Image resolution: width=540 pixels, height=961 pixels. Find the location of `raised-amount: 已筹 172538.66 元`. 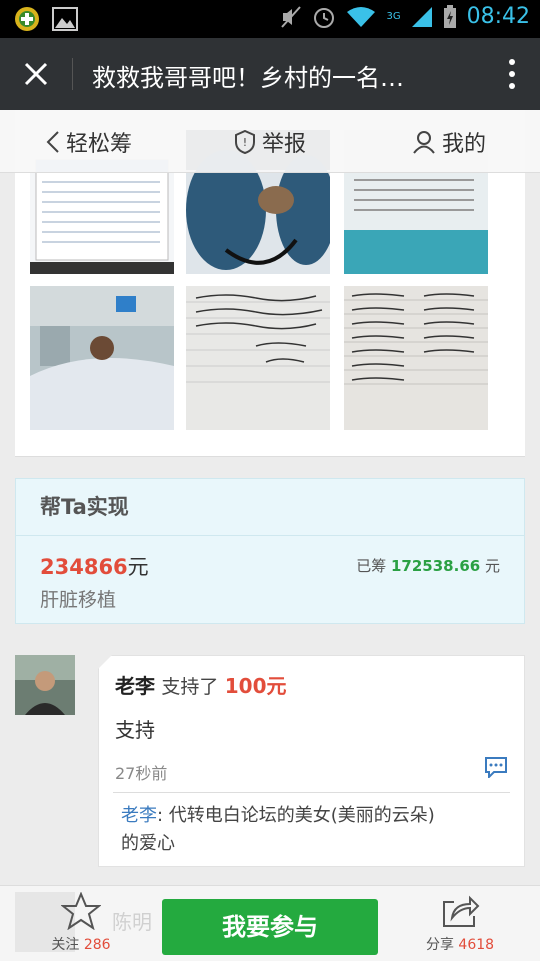

raised-amount: 已筹 172538.66 元 is located at coordinates (428, 565).